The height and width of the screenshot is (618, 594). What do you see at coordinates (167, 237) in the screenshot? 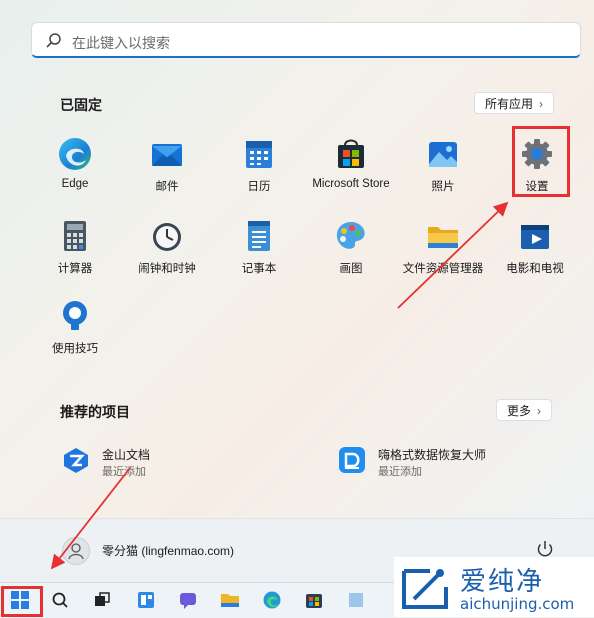
I see `clock-icon` at bounding box center [167, 237].